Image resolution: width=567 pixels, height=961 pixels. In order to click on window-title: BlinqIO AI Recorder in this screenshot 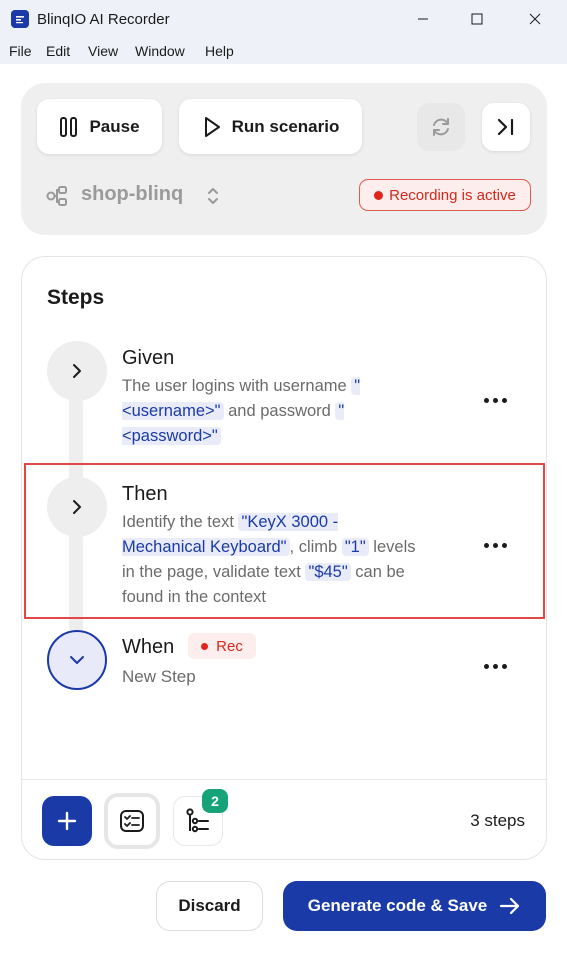, I will do `click(103, 19)`.